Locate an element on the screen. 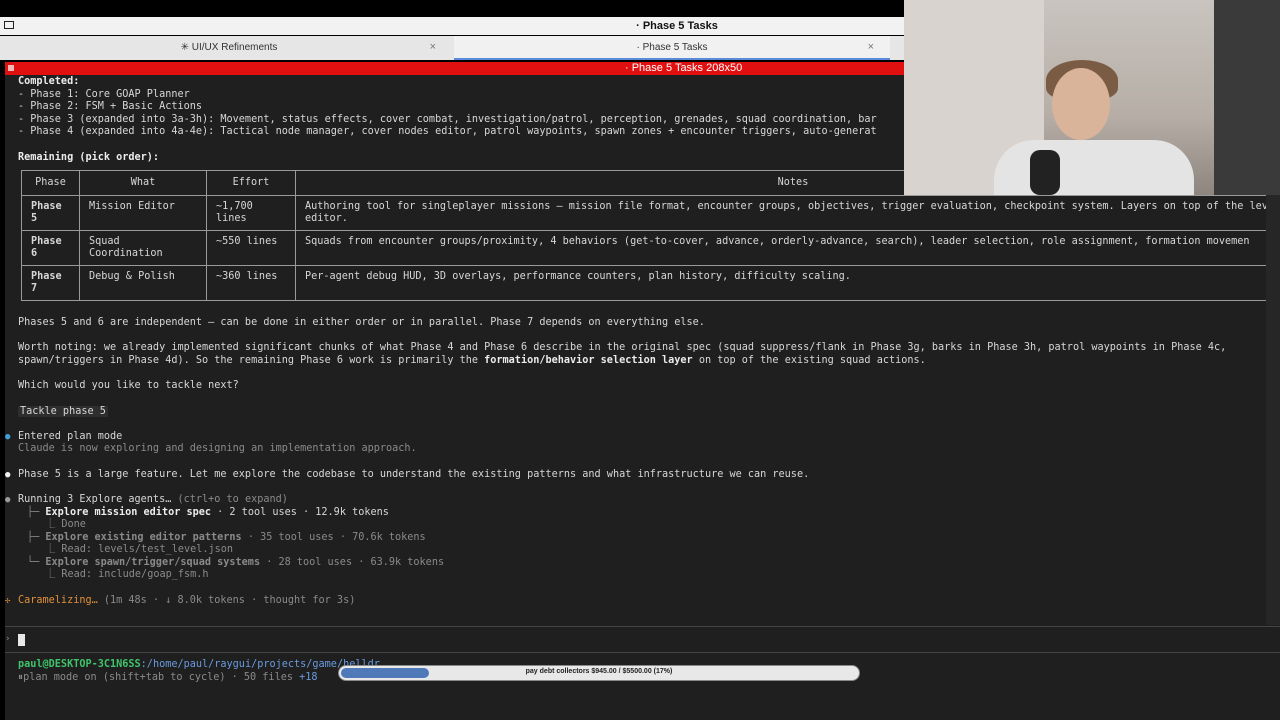 This screenshot has height=720, width=1280. completed-item: - Phase 2: FSM + Basic Actions is located at coordinates (110, 106).